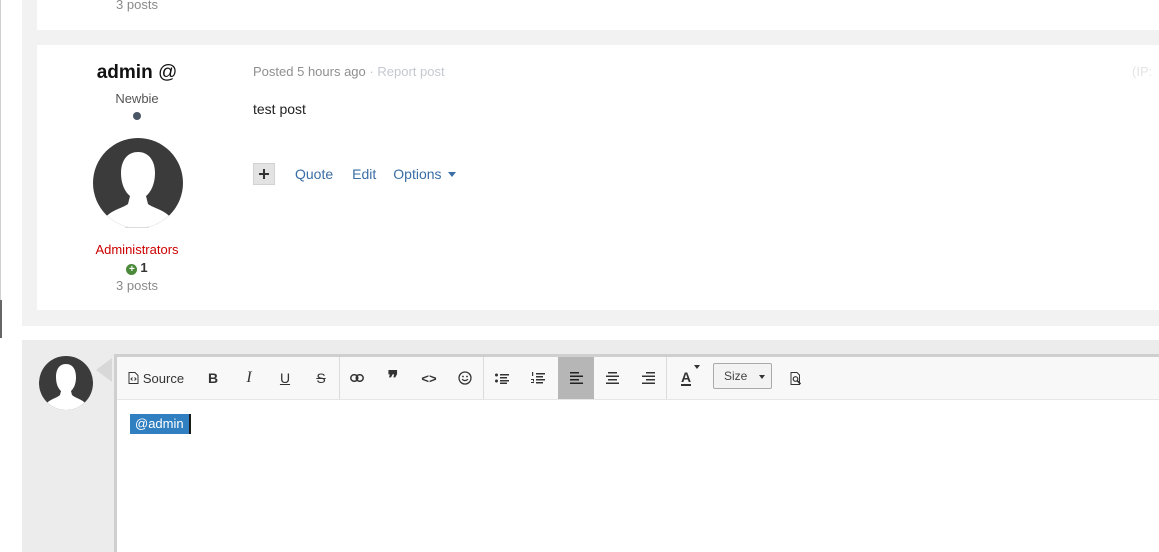  I want to click on author-post-count: 3 posts, so click(137, 285).